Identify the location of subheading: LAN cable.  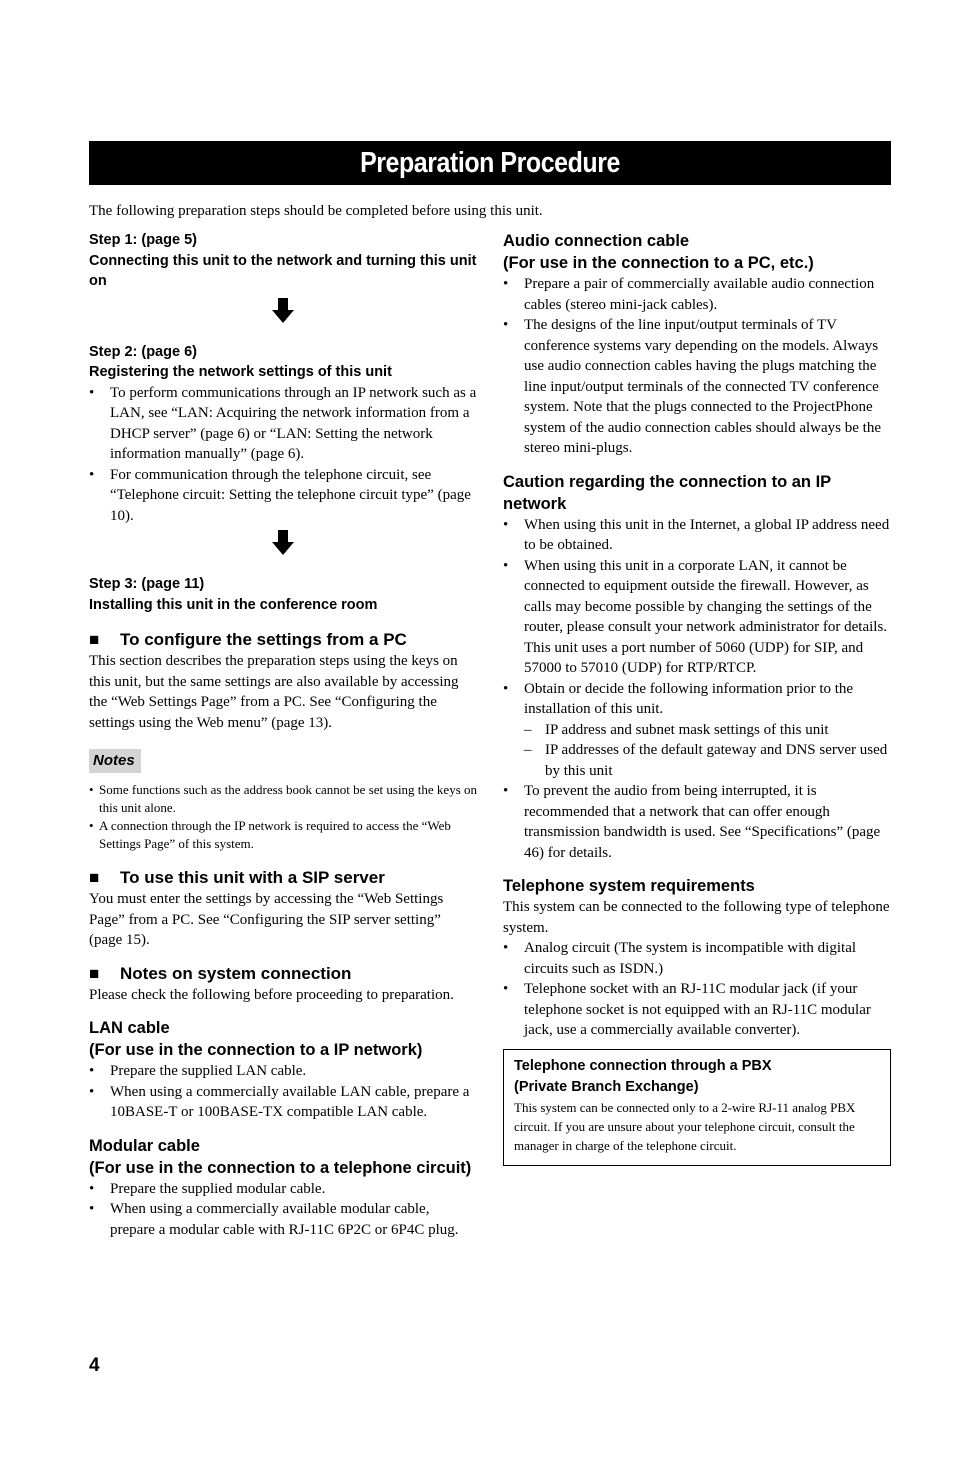
(129, 1028).